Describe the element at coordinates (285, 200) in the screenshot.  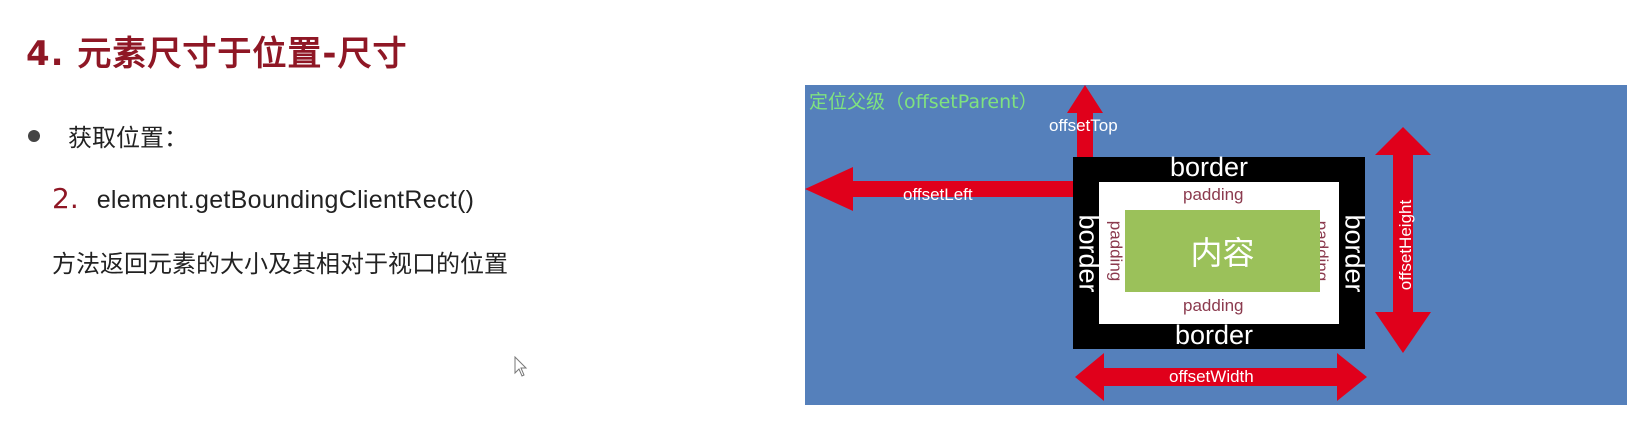
I see `method-name: element.getBoundingClientRect()` at that location.